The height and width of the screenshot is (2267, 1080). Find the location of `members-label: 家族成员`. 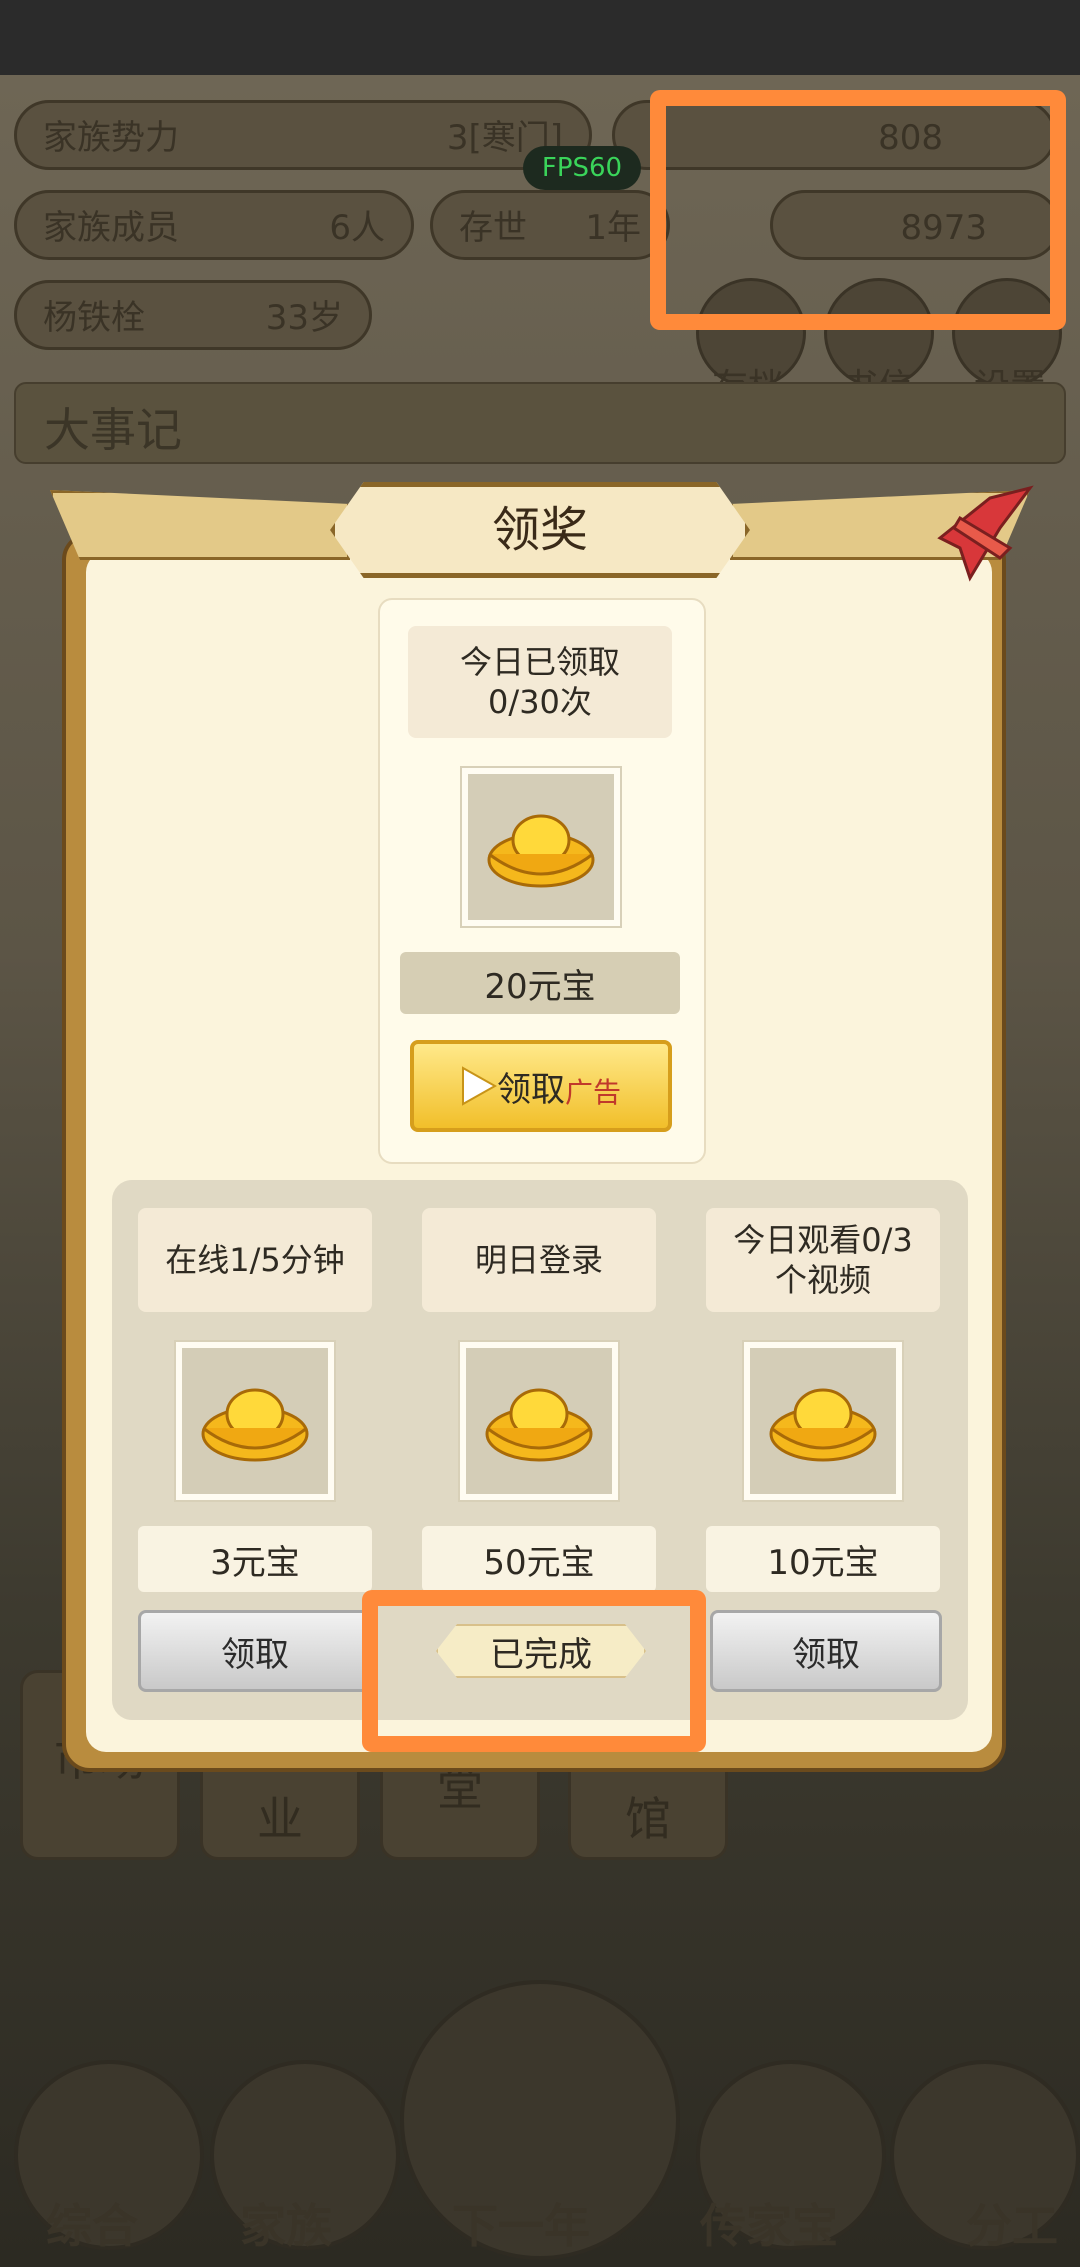

members-label: 家族成员 is located at coordinates (111, 228).